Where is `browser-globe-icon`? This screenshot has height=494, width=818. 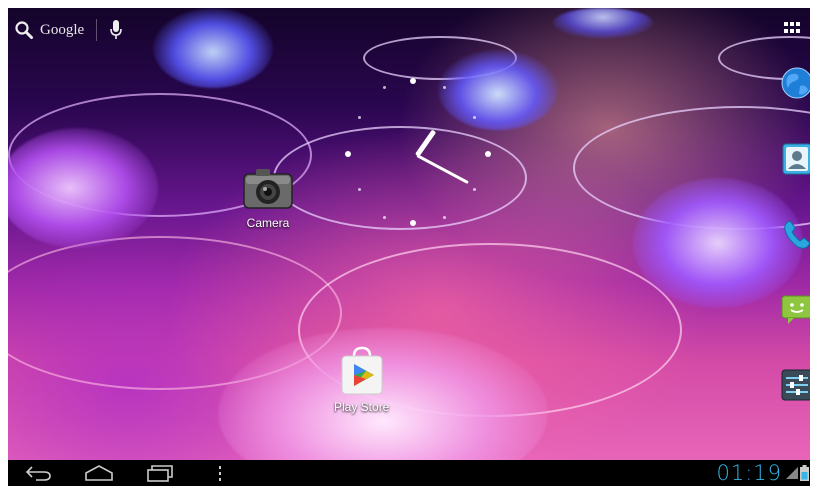
browser-globe-icon is located at coordinates (795, 83).